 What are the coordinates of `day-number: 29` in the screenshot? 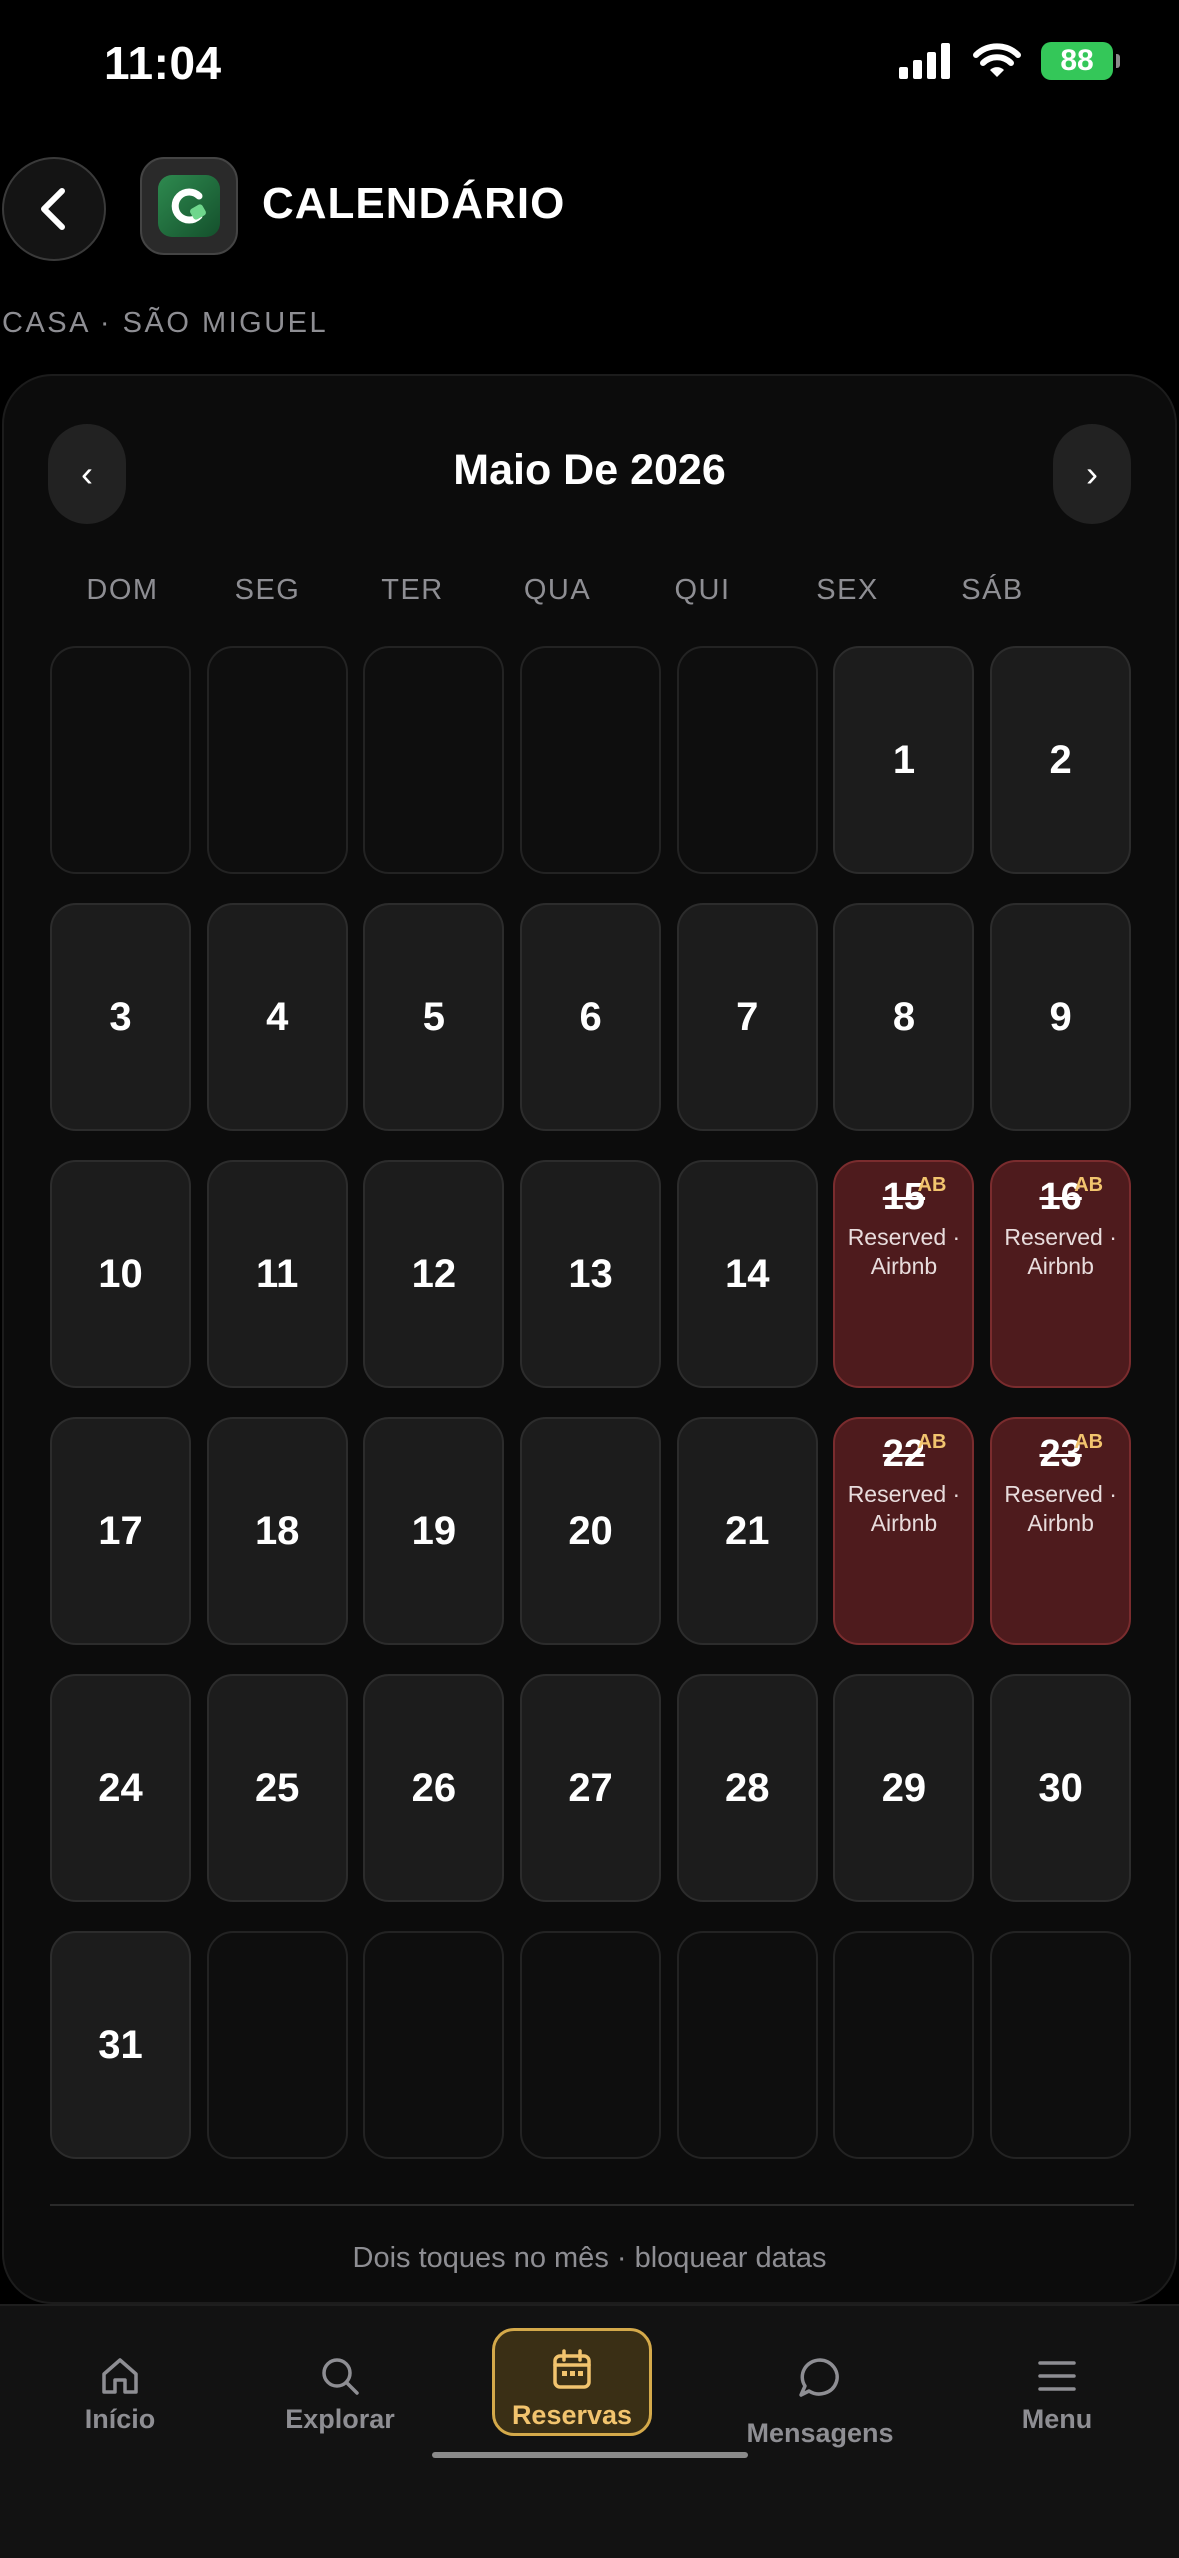 It's located at (904, 1787).